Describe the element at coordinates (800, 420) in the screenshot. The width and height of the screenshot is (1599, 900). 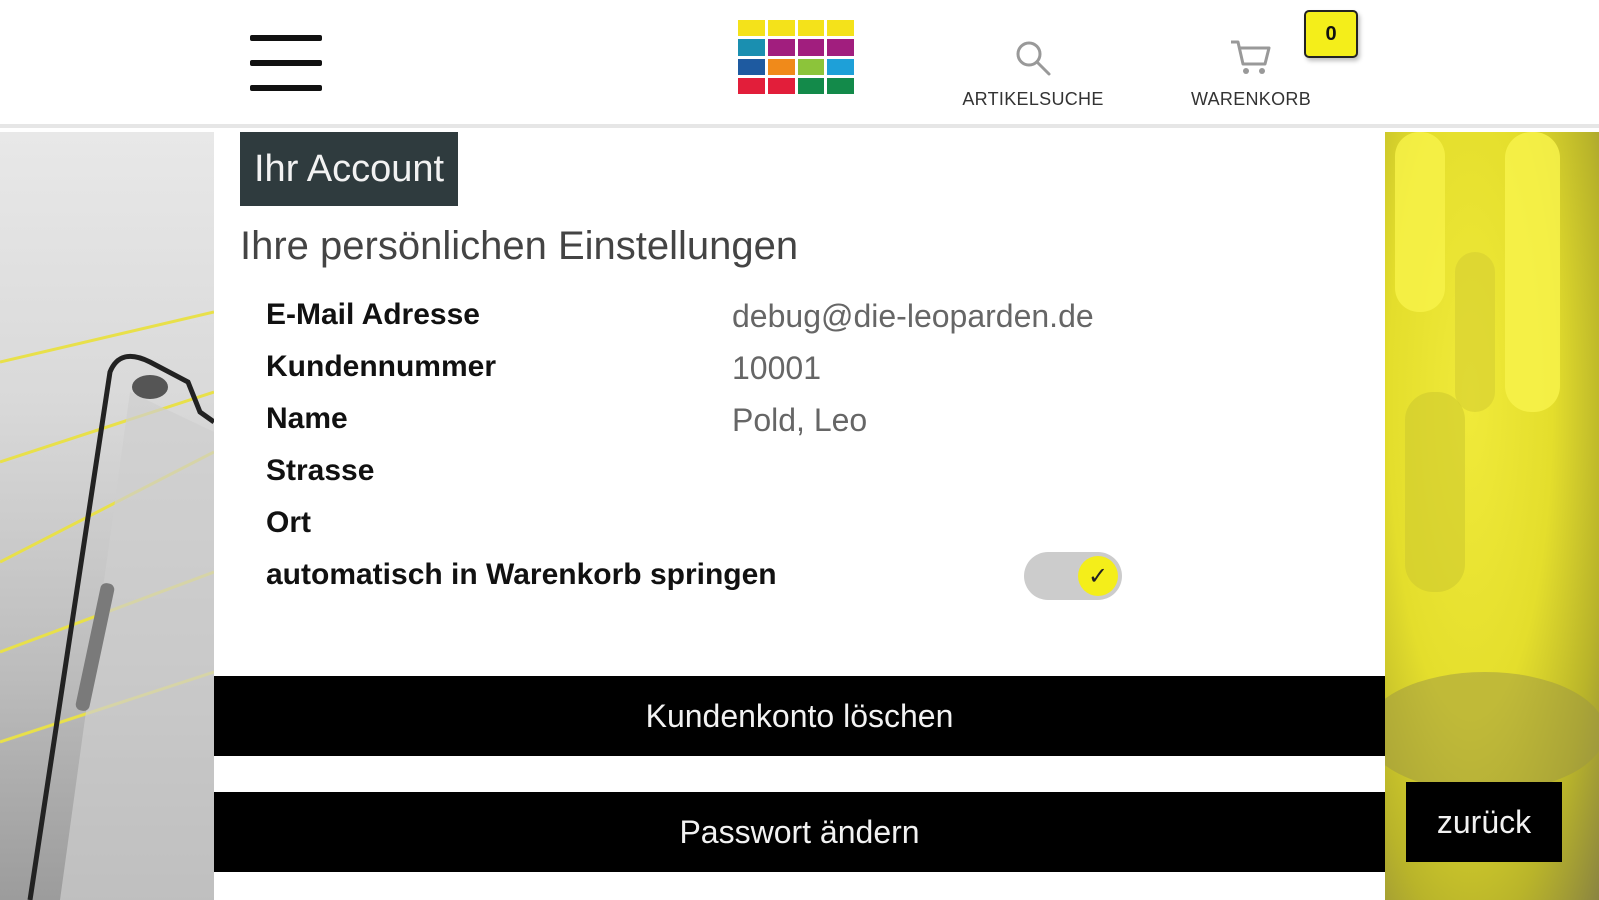
I see `field-value: Pold, Leo` at that location.